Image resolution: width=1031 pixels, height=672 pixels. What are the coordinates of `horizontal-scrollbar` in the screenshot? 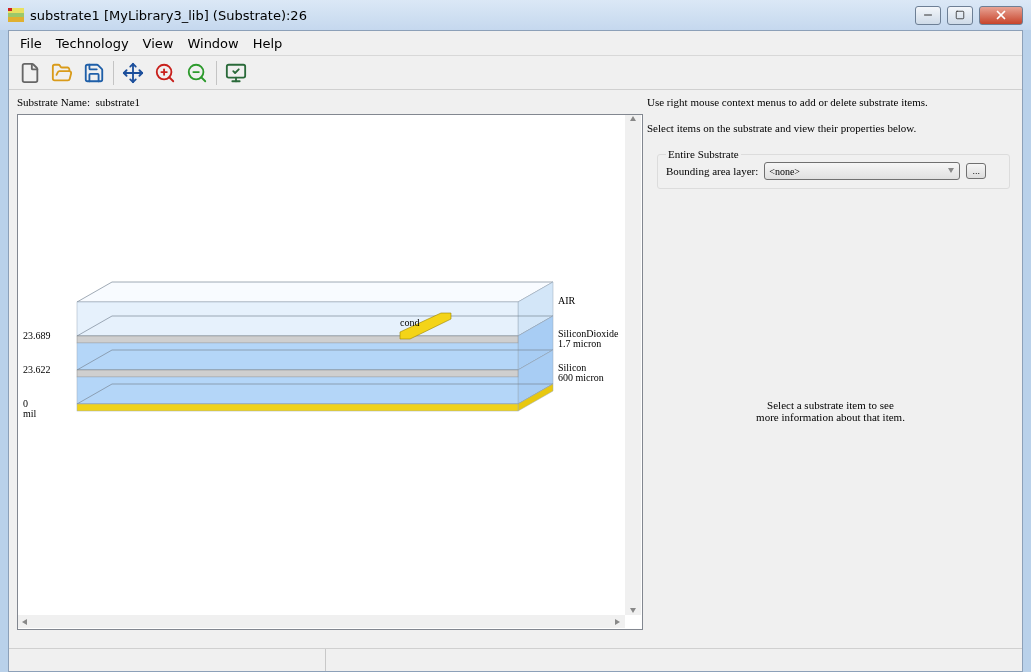 It's located at (321, 621).